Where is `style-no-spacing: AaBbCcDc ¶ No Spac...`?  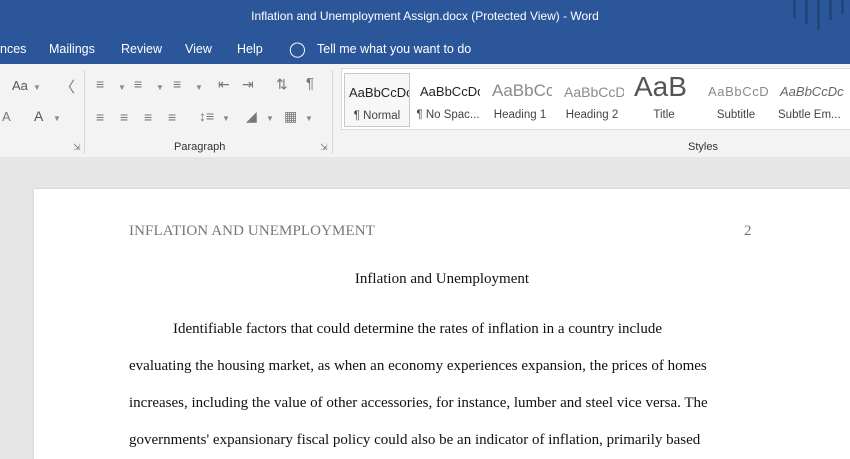
style-no-spacing: AaBbCcDc ¶ No Spac... is located at coordinates (448, 99).